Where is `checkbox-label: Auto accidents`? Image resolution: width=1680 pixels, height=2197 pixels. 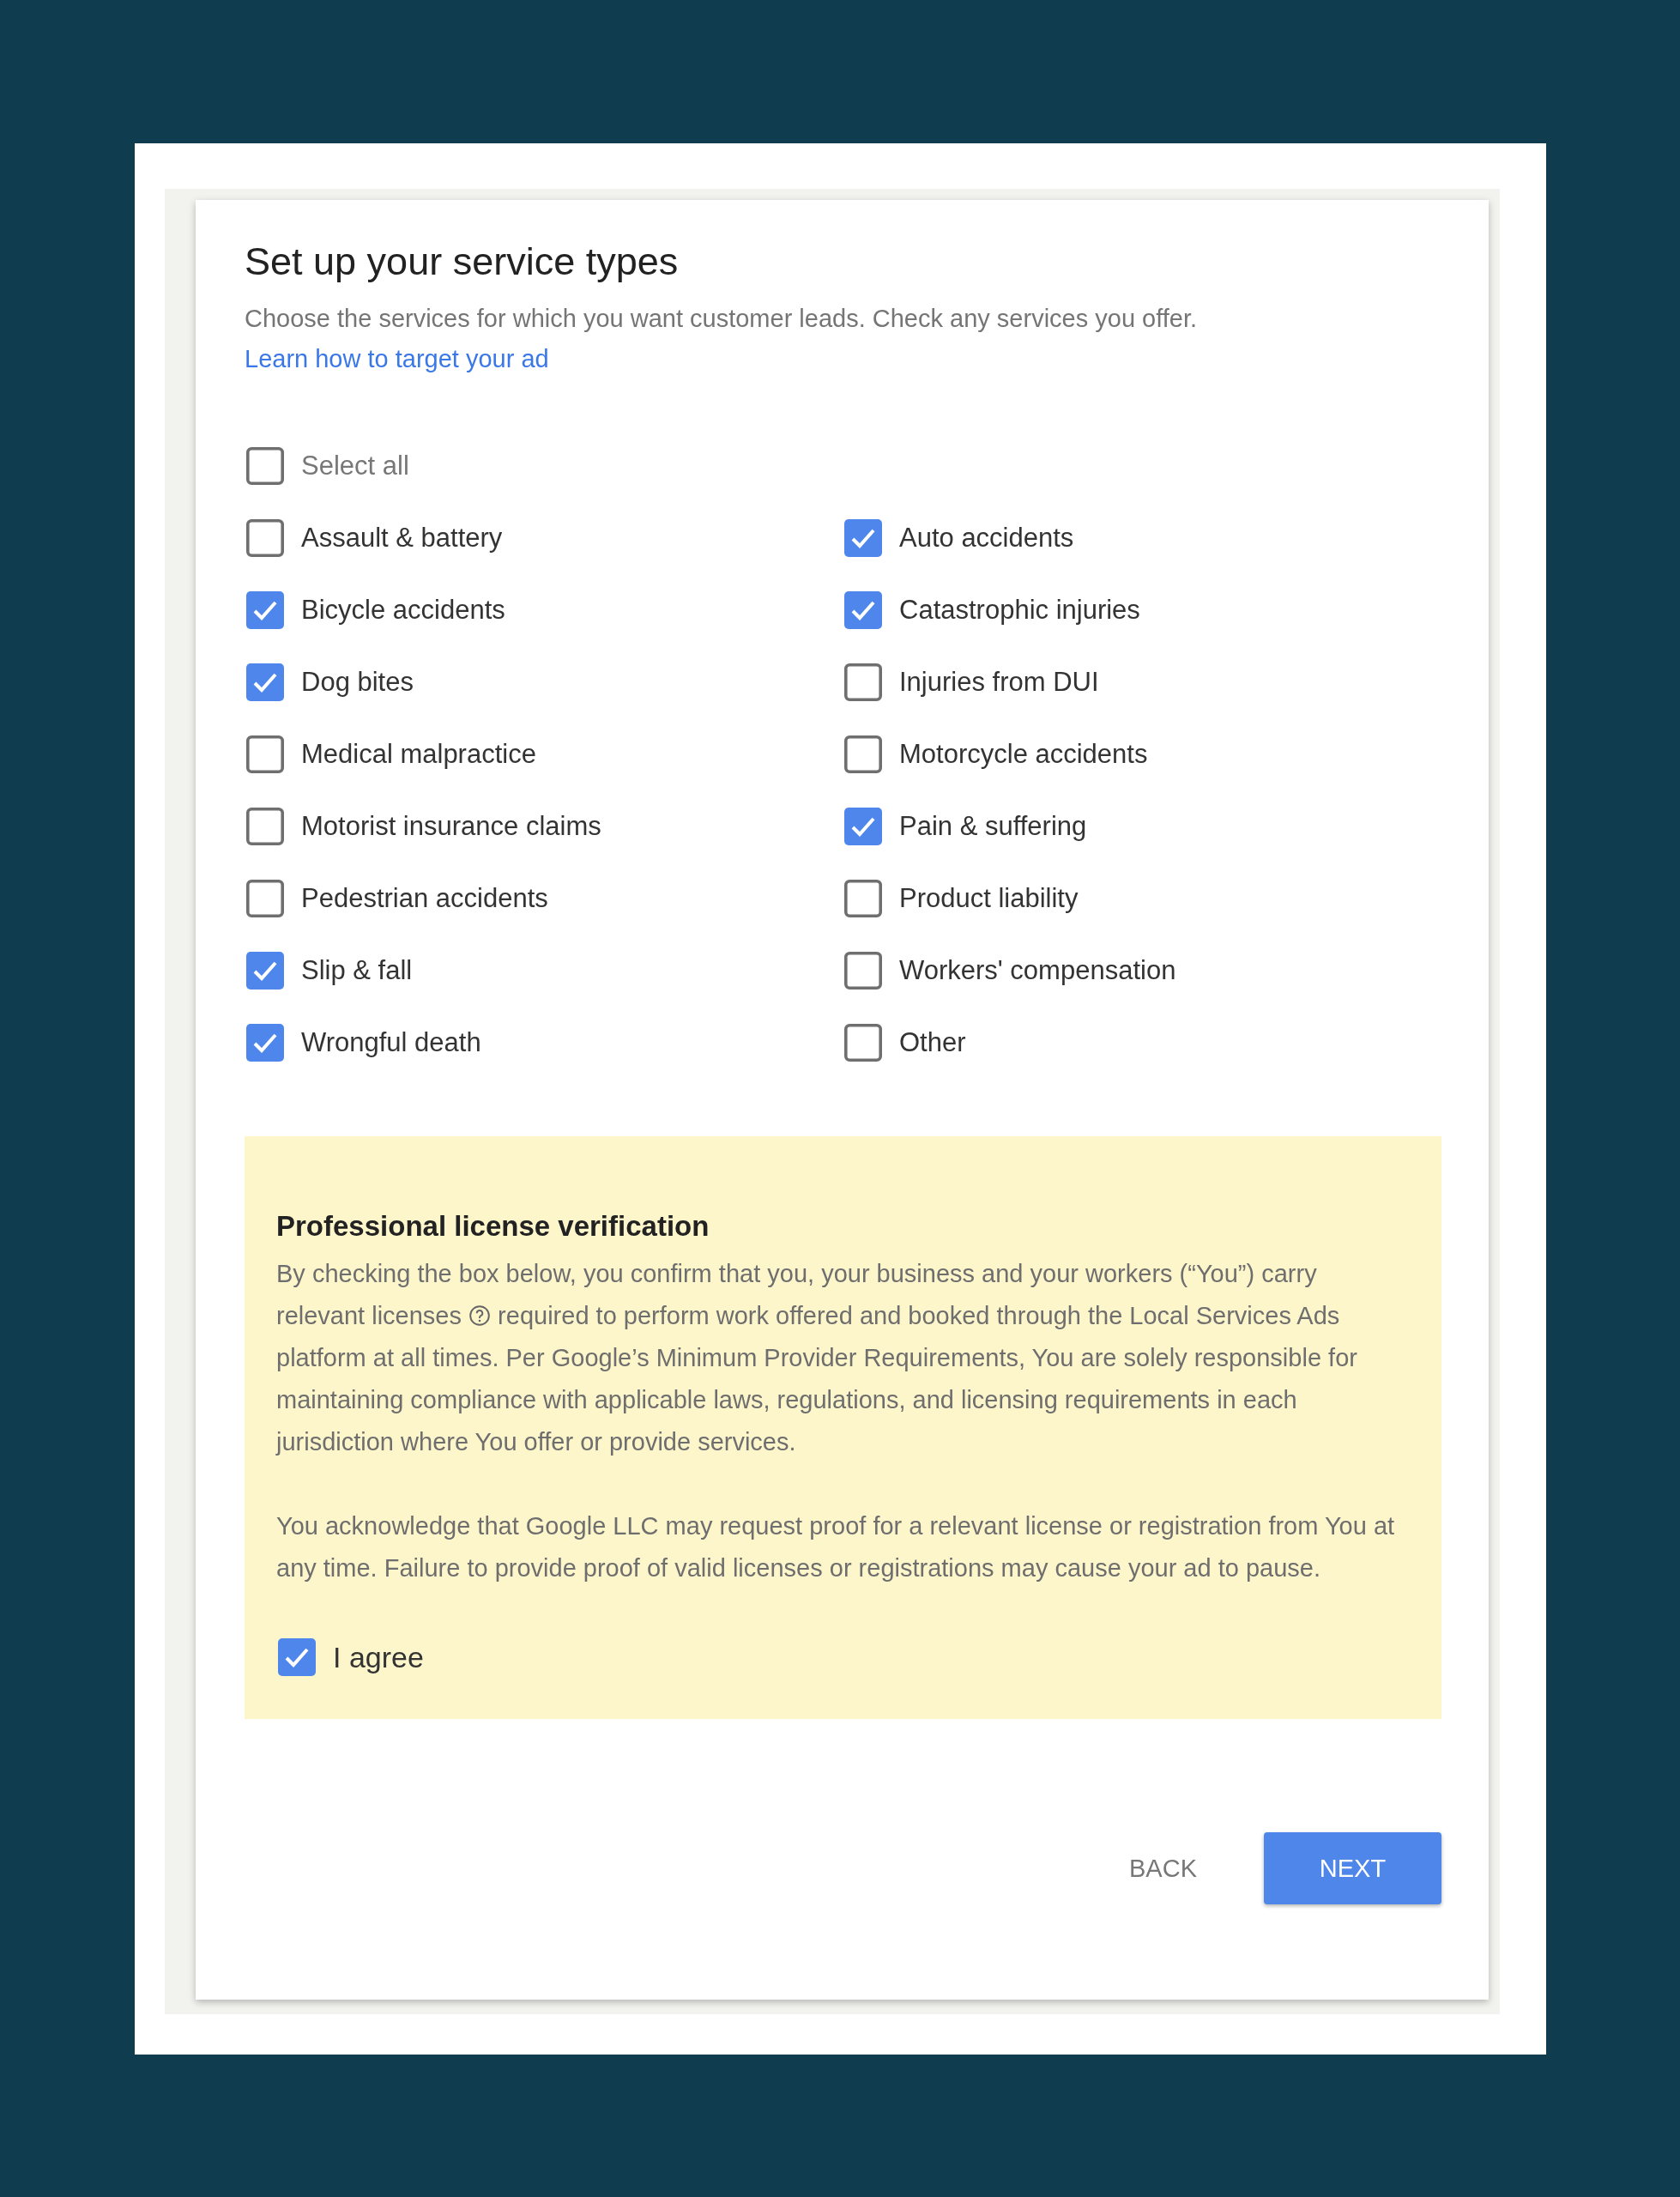 checkbox-label: Auto accidents is located at coordinates (987, 538).